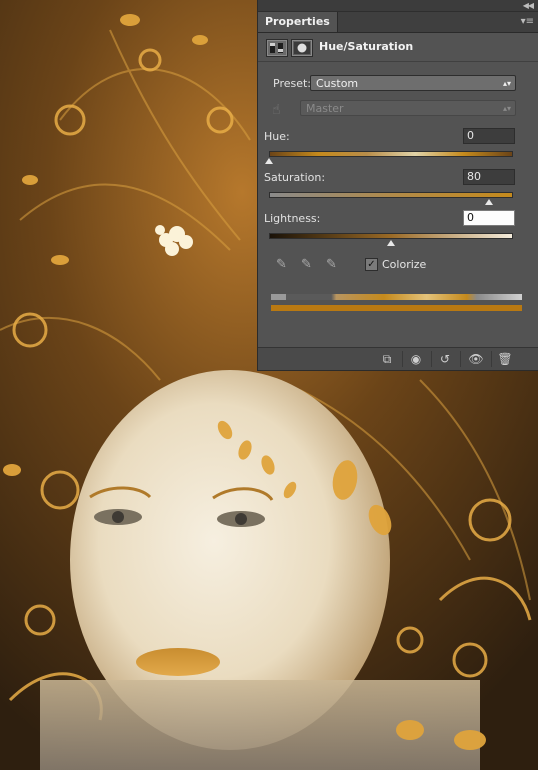  Describe the element at coordinates (413, 83) in the screenshot. I see `preset-dropdown: Custom ▴▾` at that location.